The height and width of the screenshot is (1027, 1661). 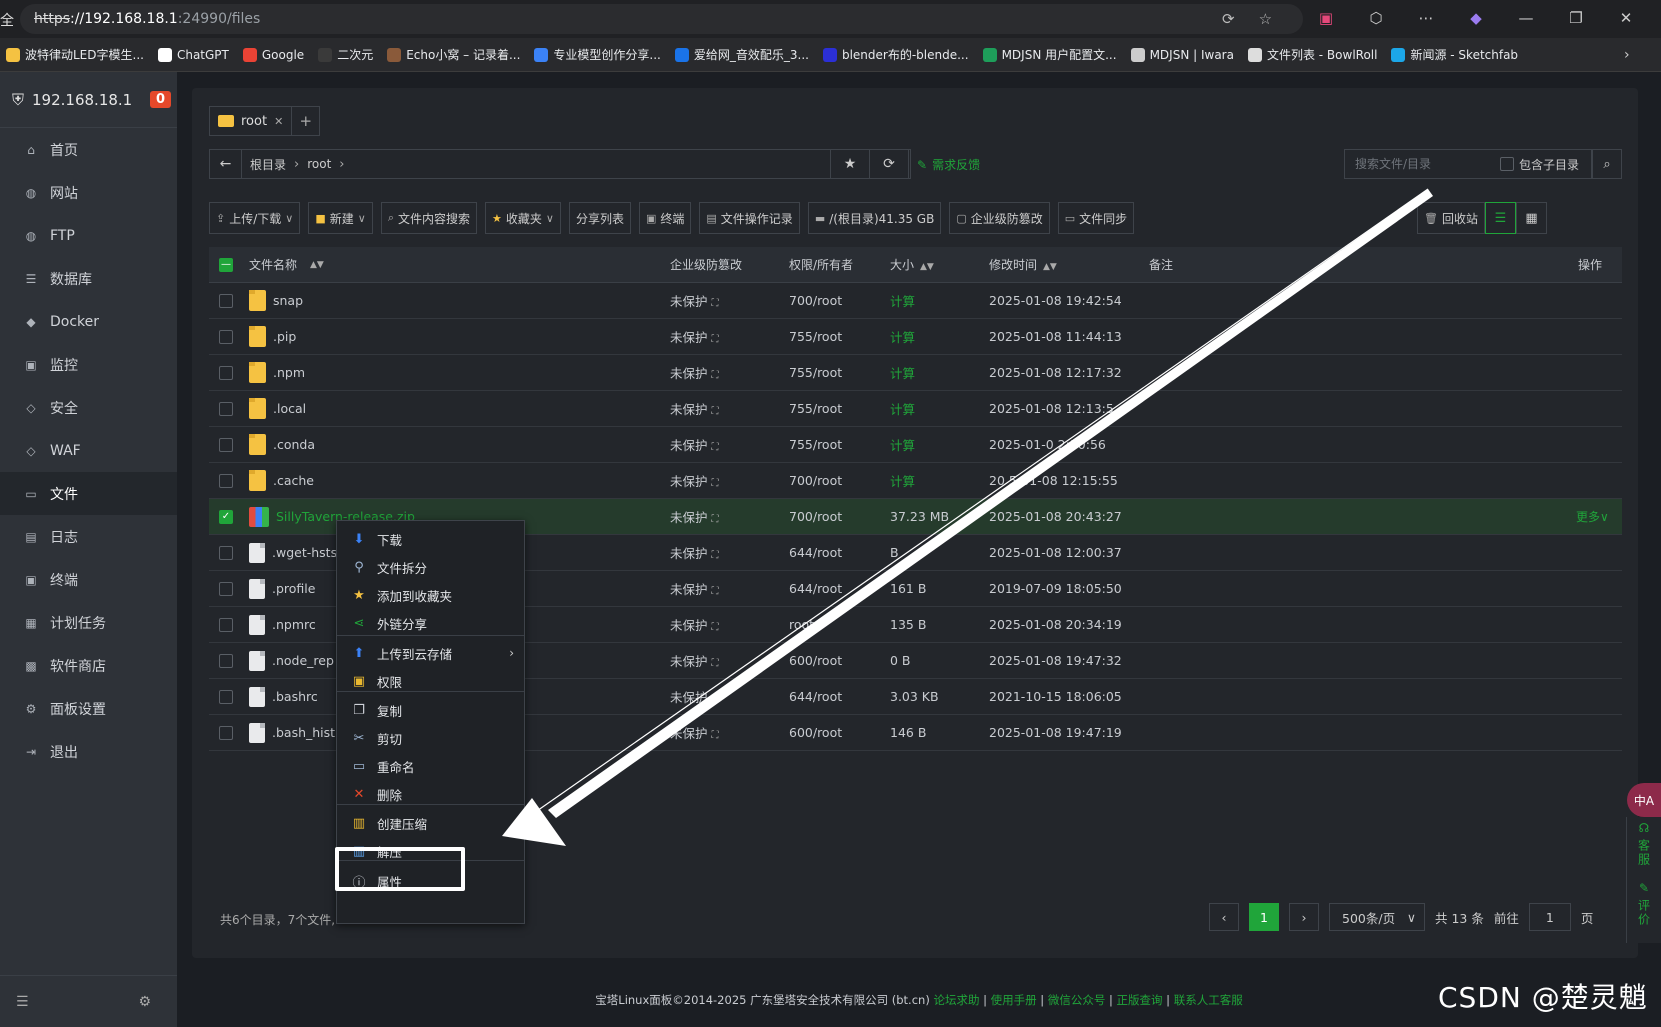 I want to click on file-name-cell: .profile, so click(x=282, y=588).